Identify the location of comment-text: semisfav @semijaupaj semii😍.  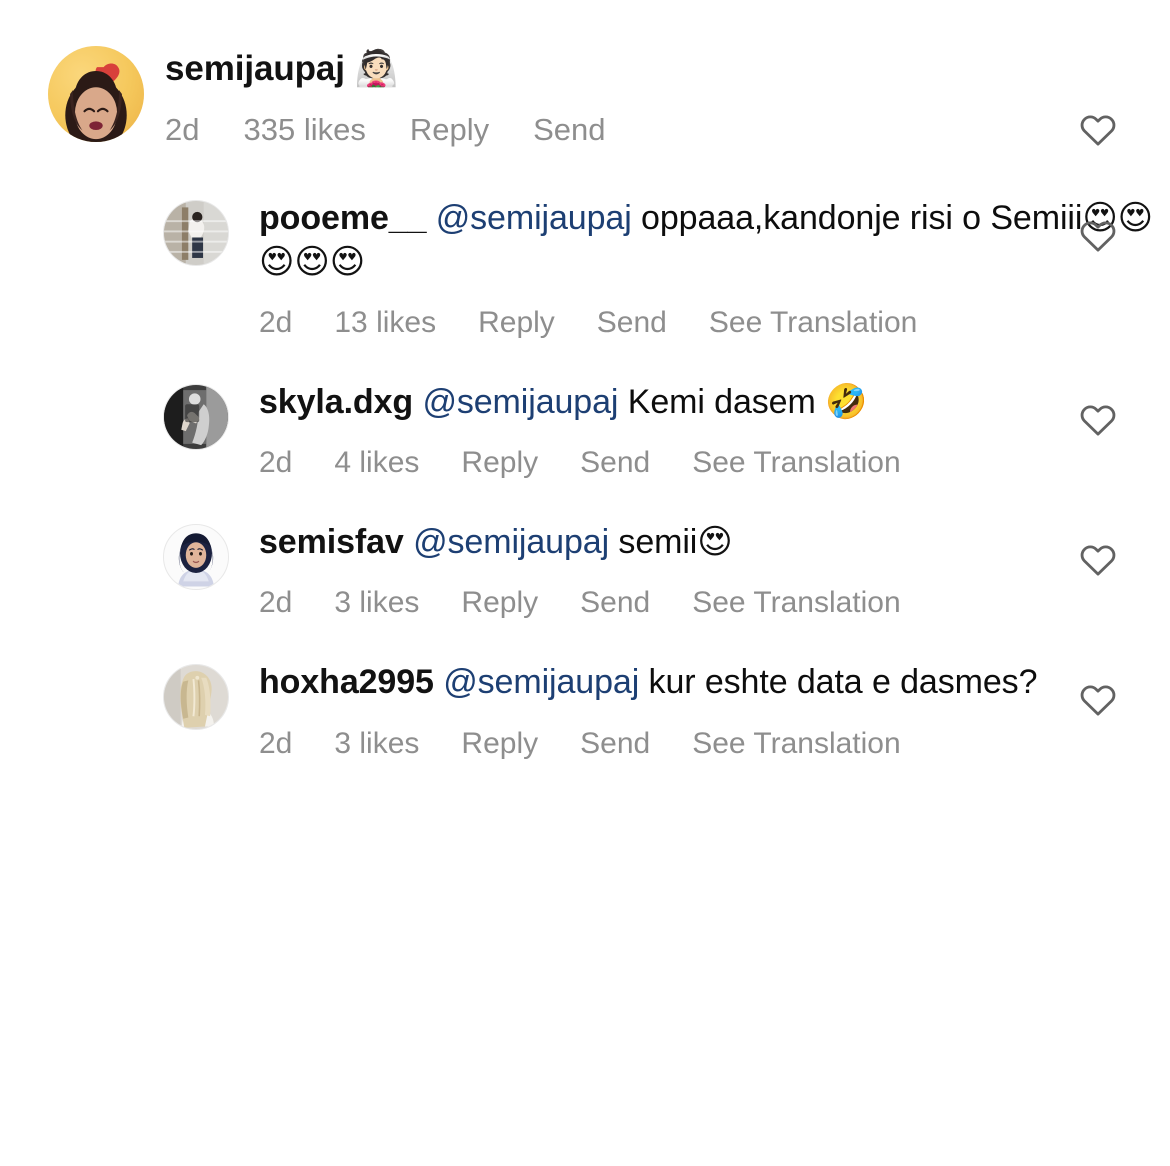
(714, 542).